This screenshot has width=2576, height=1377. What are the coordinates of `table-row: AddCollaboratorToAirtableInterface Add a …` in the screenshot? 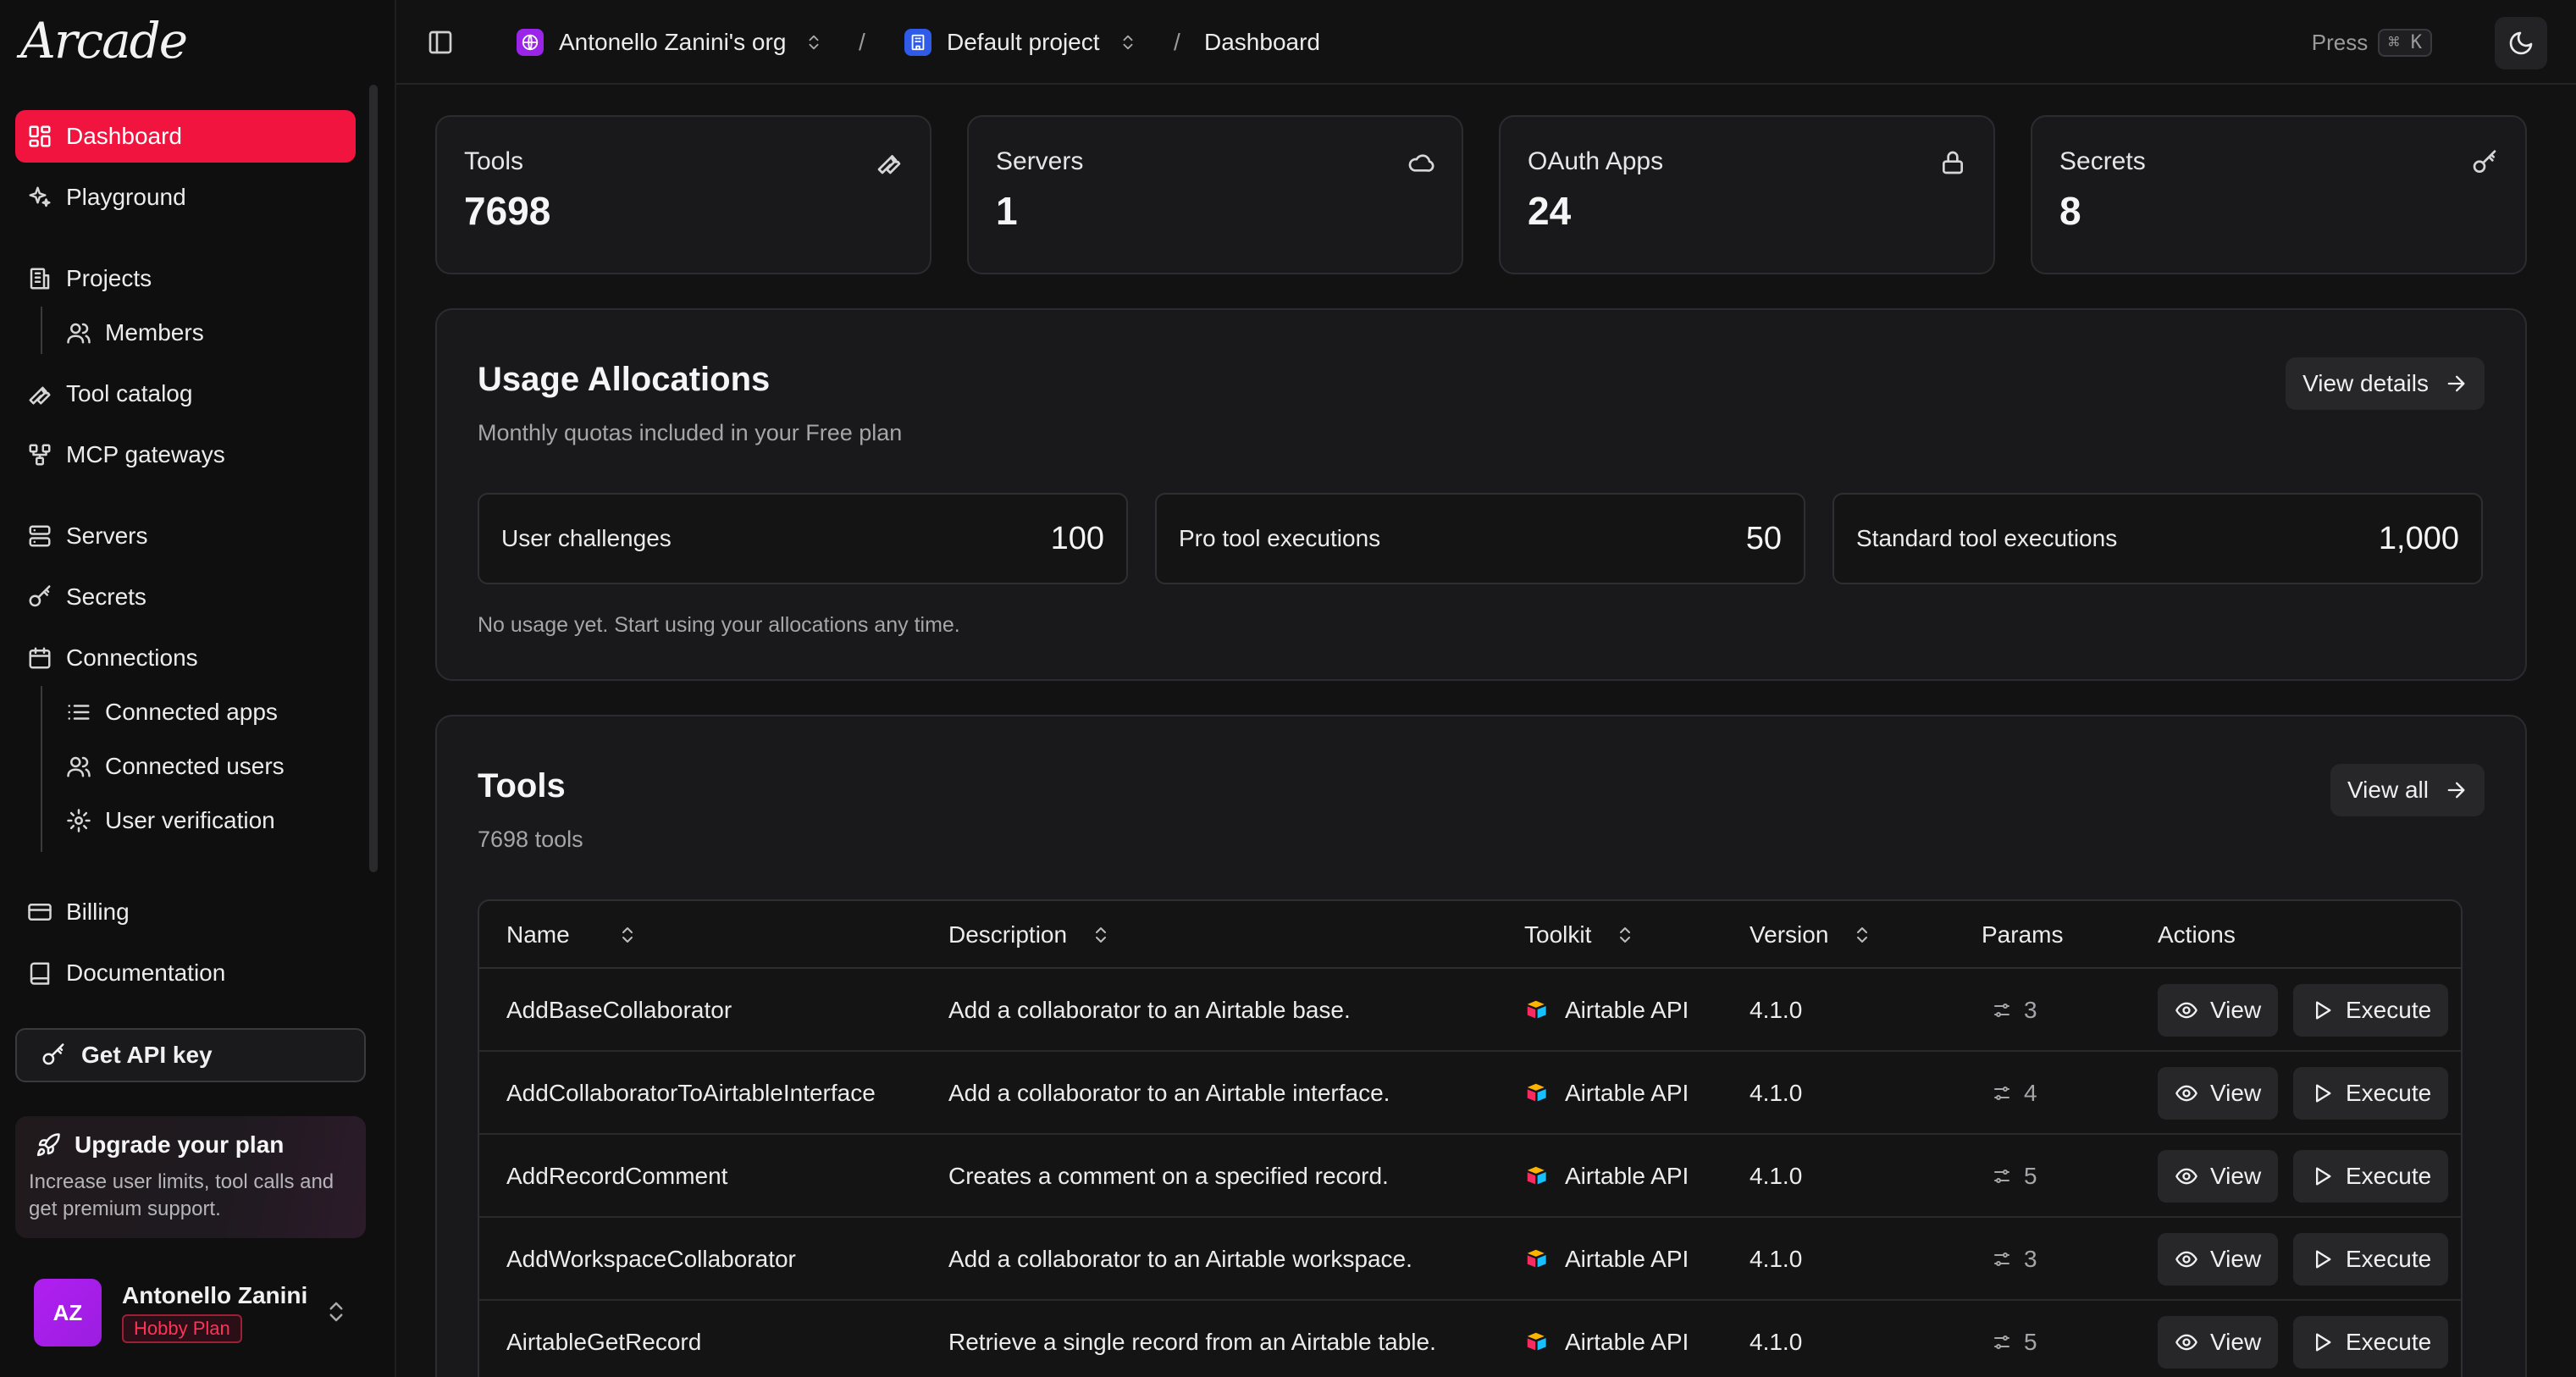 It's located at (1470, 1093).